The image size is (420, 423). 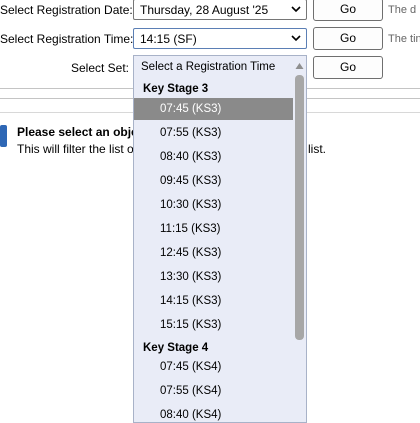 What do you see at coordinates (3, 136) in the screenshot?
I see `info-icon` at bounding box center [3, 136].